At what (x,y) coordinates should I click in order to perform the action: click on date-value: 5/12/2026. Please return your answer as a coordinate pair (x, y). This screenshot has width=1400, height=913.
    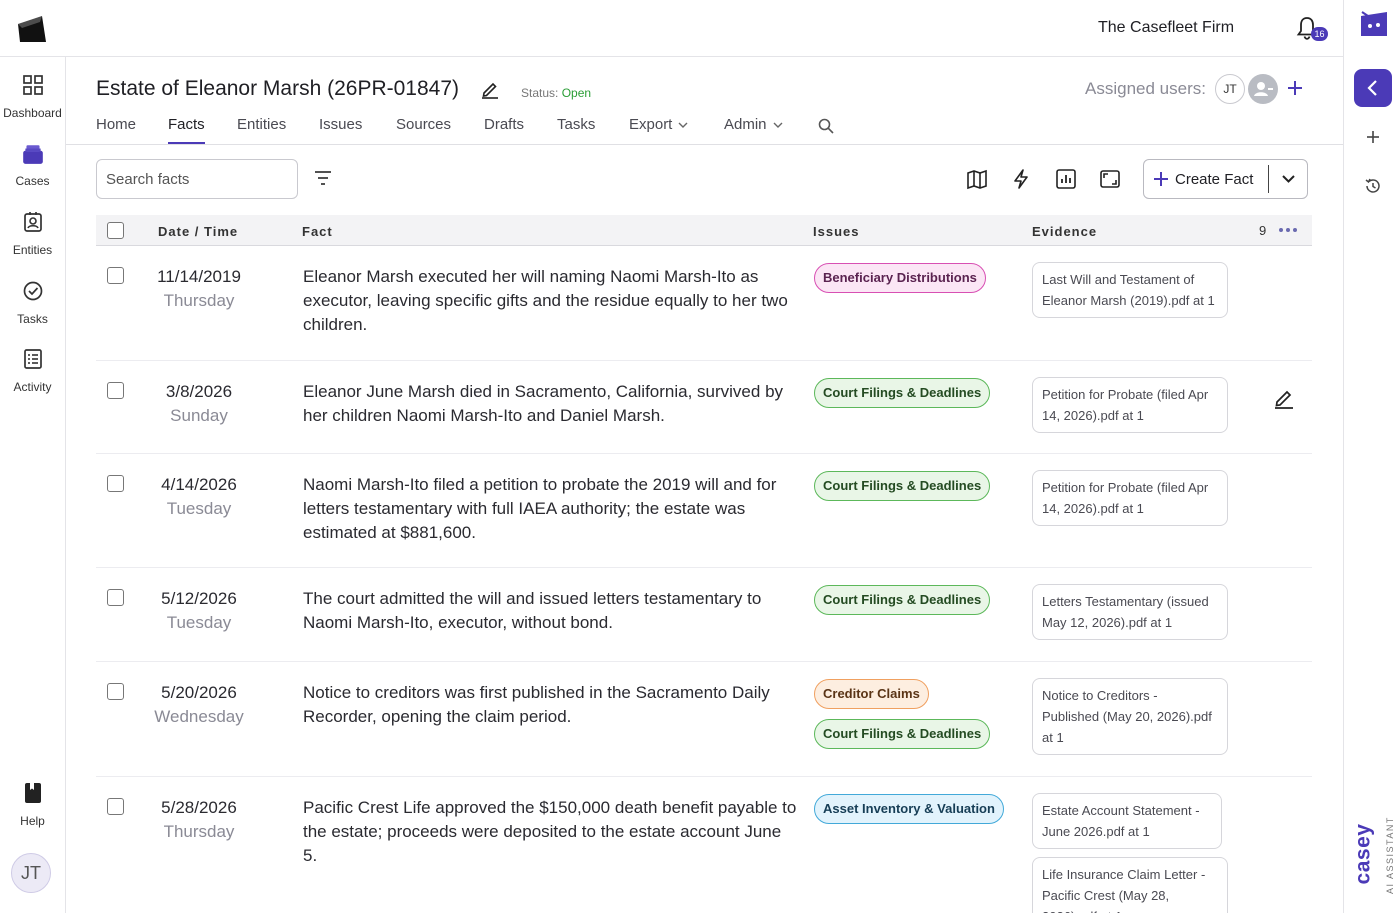
    Looking at the image, I should click on (199, 598).